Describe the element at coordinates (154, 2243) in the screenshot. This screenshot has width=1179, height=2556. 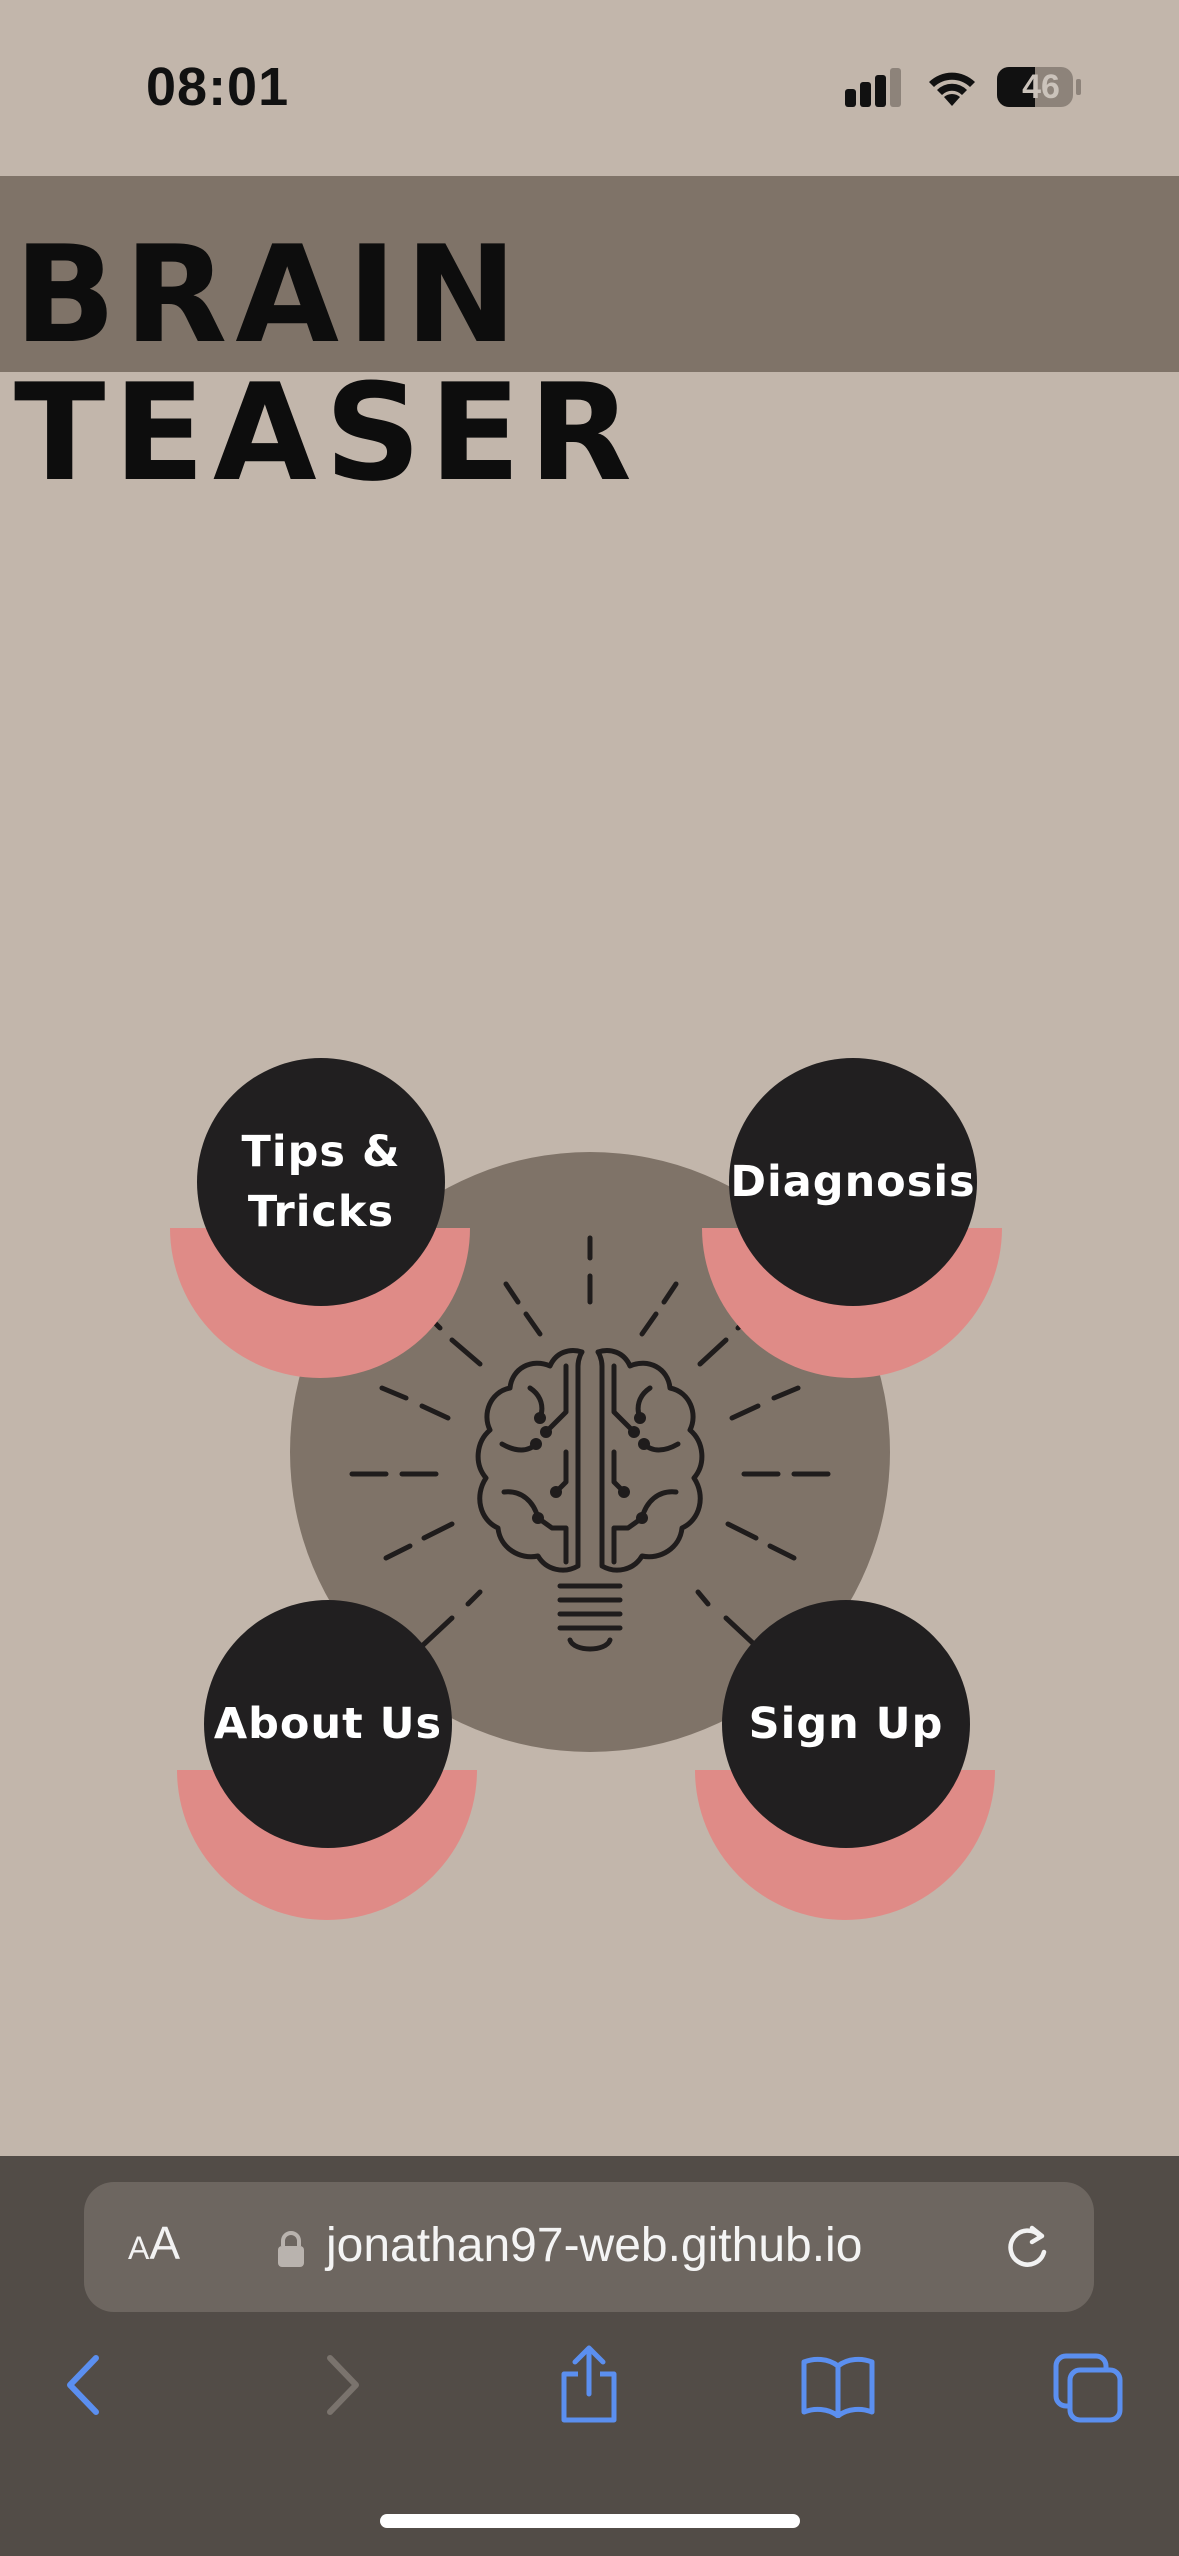
I see `text-size-label: AA` at that location.